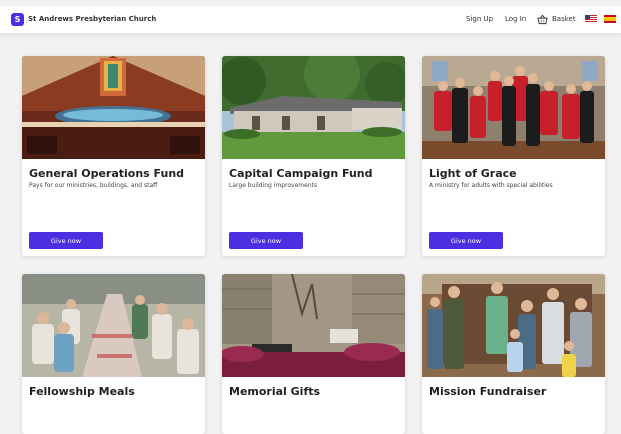  I want to click on card-title: Mission Fundraiser, so click(488, 391).